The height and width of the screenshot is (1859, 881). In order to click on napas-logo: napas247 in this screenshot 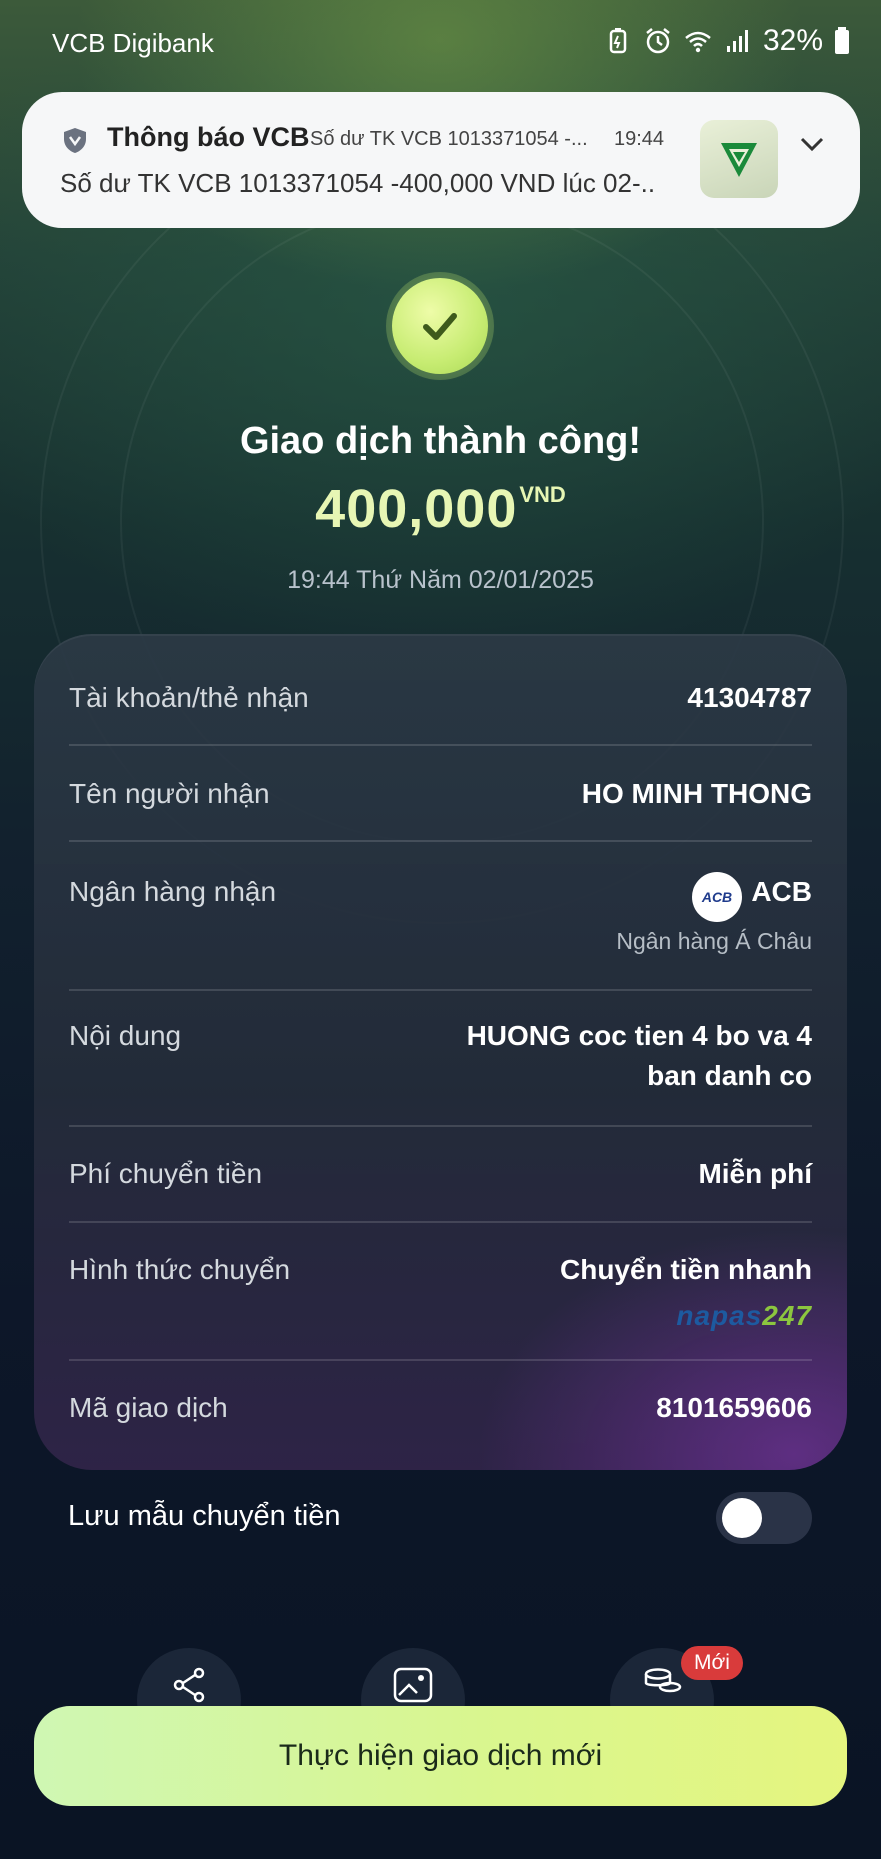, I will do `click(744, 1316)`.